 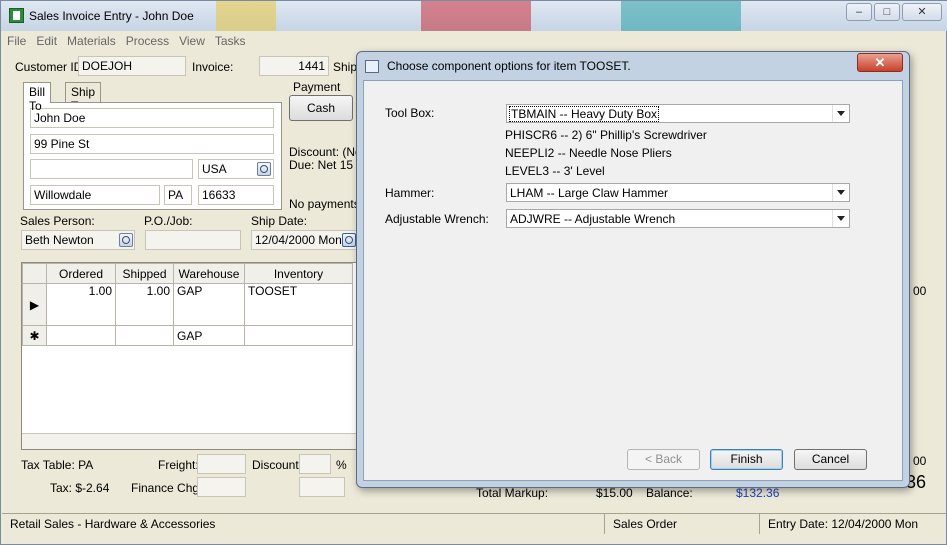 What do you see at coordinates (57, 221) in the screenshot?
I see `sales-person-label: Sales Person:` at bounding box center [57, 221].